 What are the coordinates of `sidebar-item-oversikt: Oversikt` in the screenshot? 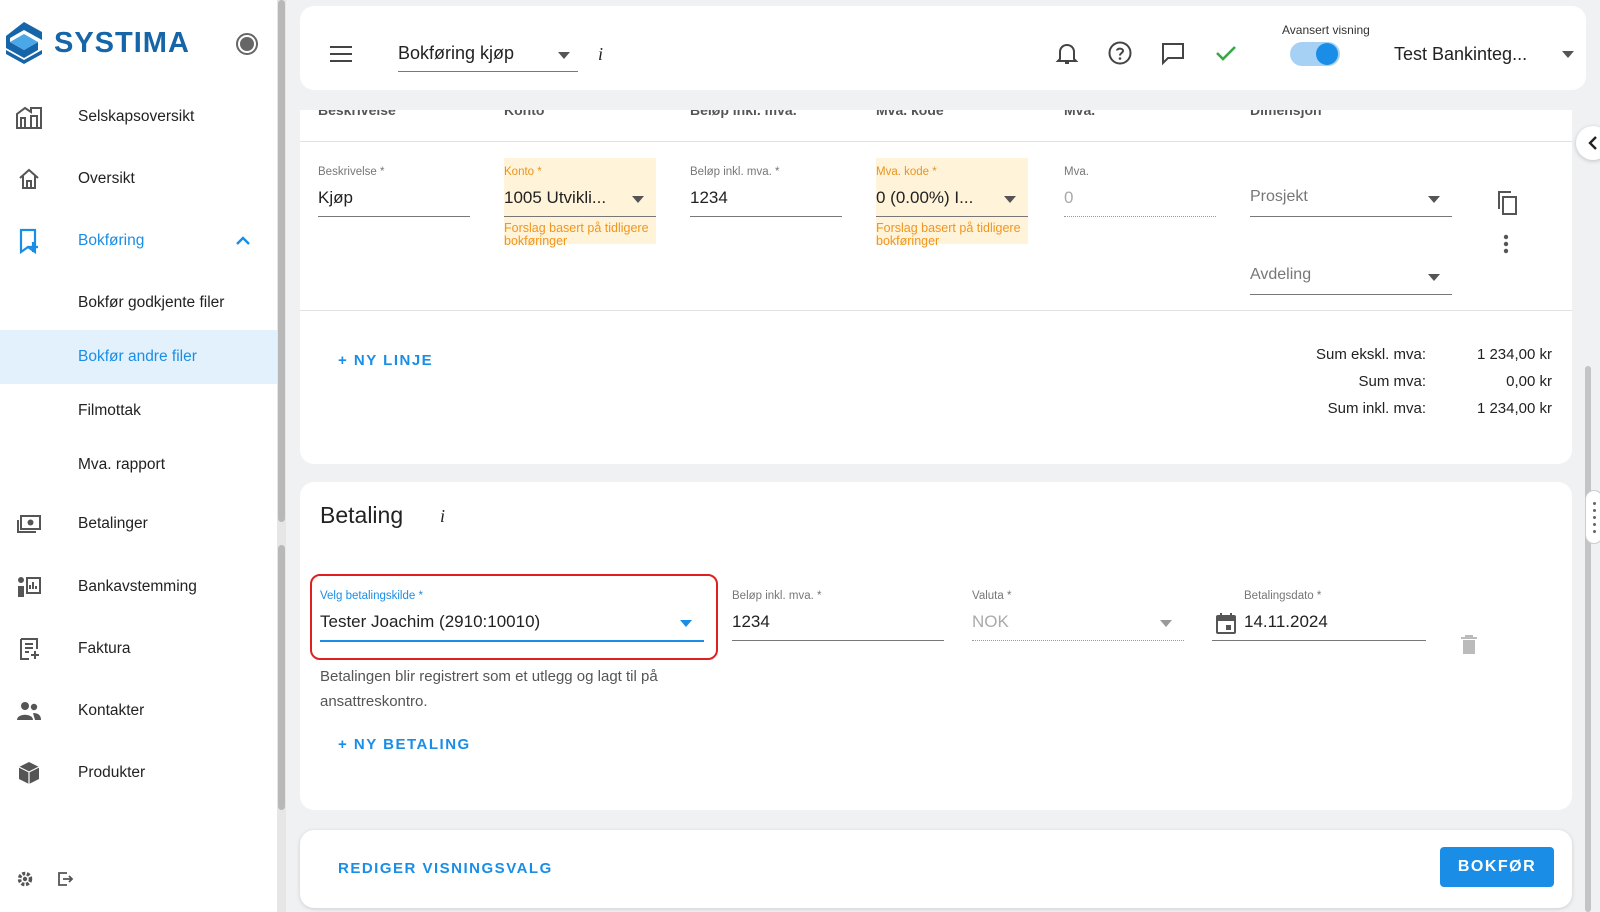 It's located at (138, 179).